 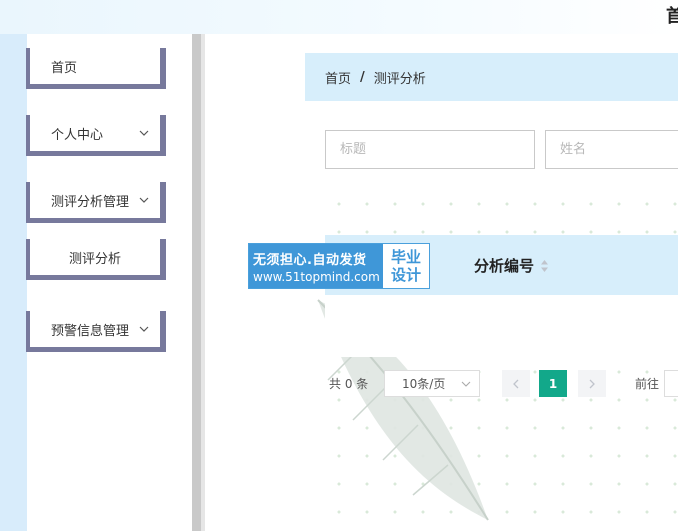 What do you see at coordinates (544, 266) in the screenshot?
I see `sort-icon` at bounding box center [544, 266].